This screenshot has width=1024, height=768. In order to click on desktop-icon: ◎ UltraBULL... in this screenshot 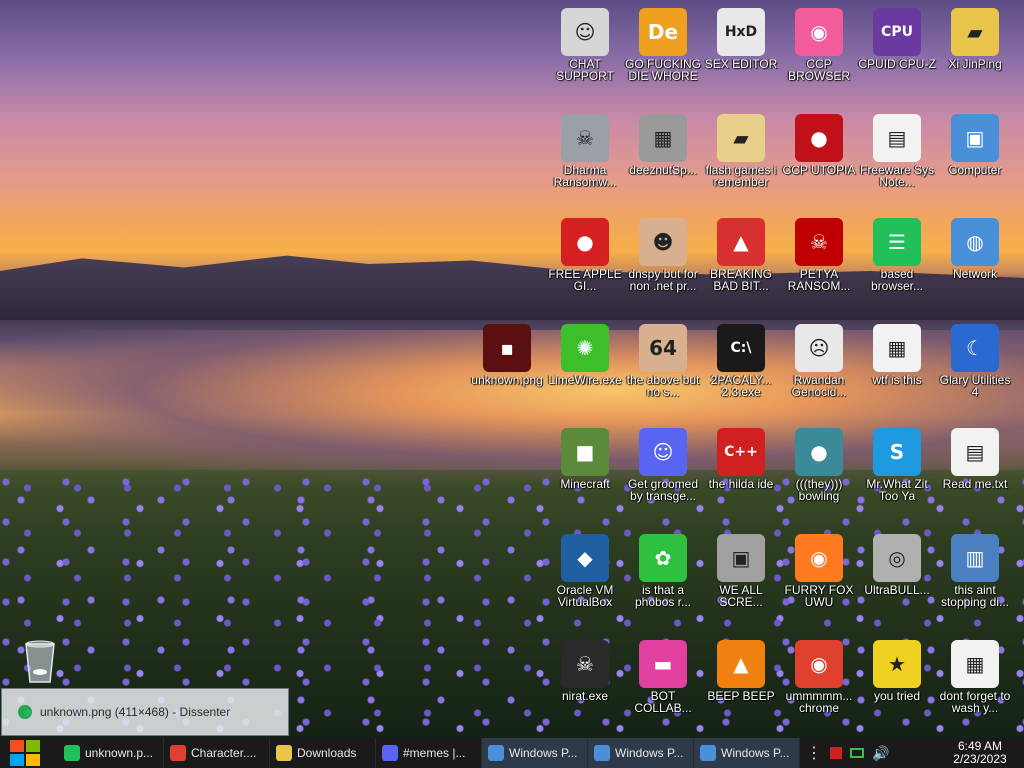, I will do `click(897, 582)`.